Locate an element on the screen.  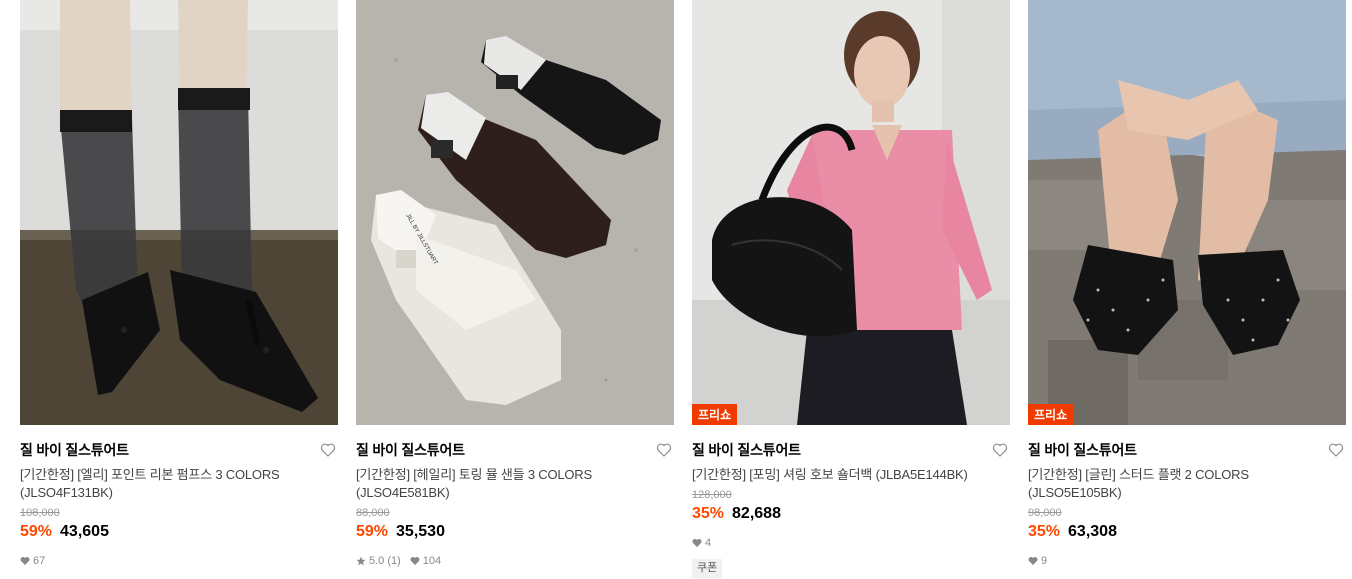
sale-price: 63,308 is located at coordinates (1092, 531).